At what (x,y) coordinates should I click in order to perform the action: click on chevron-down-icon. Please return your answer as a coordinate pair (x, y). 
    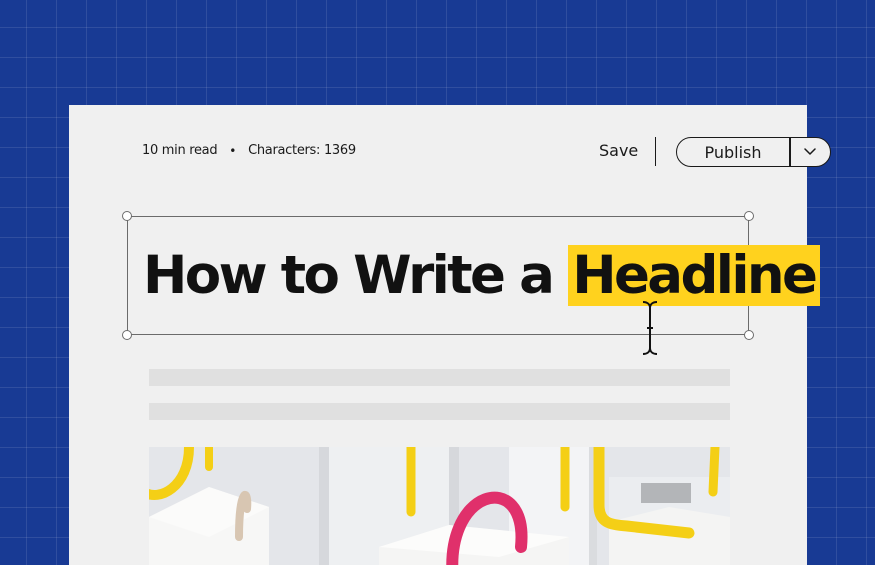
    Looking at the image, I should click on (810, 151).